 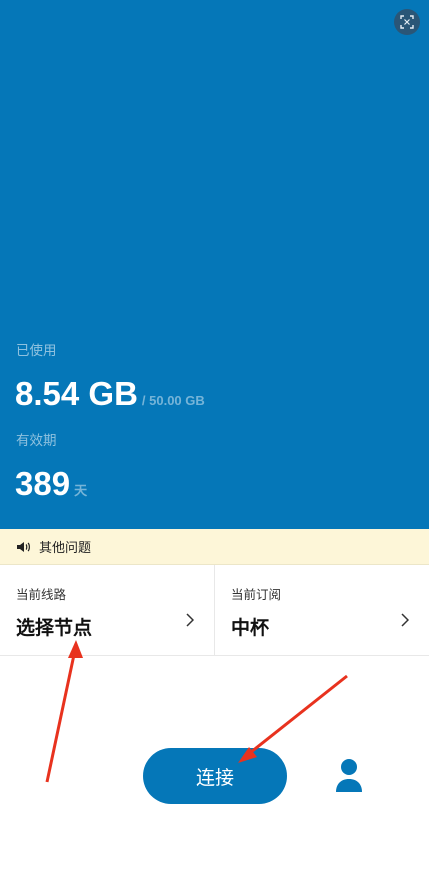 What do you see at coordinates (215, 776) in the screenshot?
I see `connect-button: 连接` at bounding box center [215, 776].